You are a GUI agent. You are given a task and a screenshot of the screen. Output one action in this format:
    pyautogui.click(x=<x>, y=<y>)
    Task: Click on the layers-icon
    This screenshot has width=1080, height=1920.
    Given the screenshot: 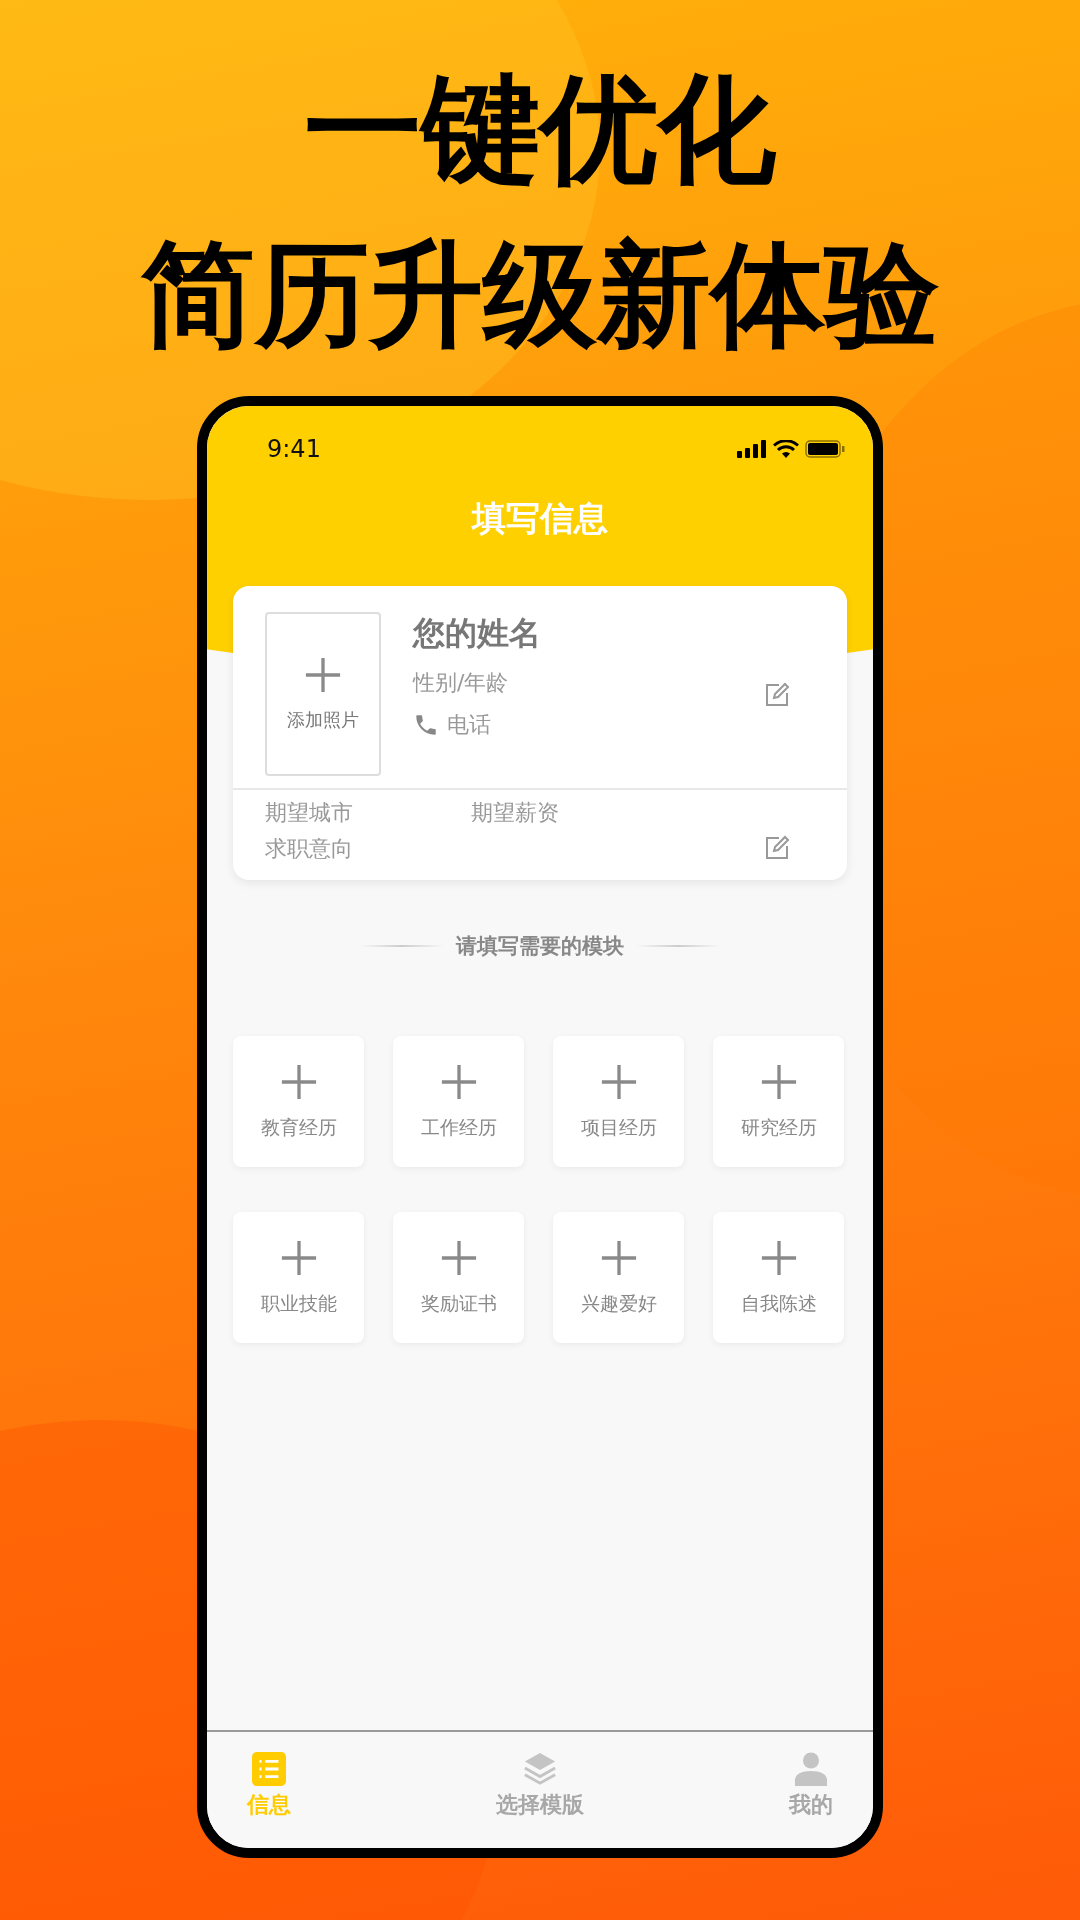 What is the action you would take?
    pyautogui.click(x=540, y=1769)
    